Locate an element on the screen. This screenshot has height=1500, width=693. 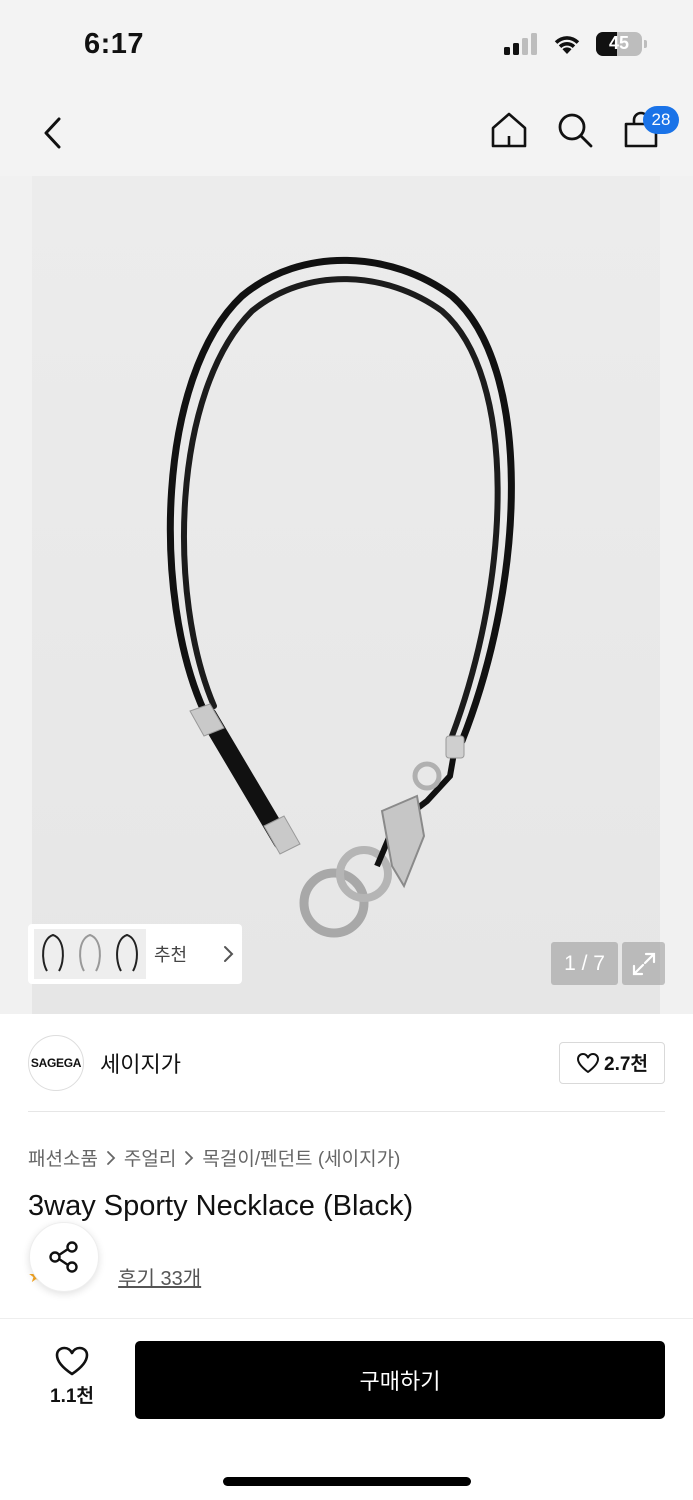
battery-icon: 45 is located at coordinates (619, 44).